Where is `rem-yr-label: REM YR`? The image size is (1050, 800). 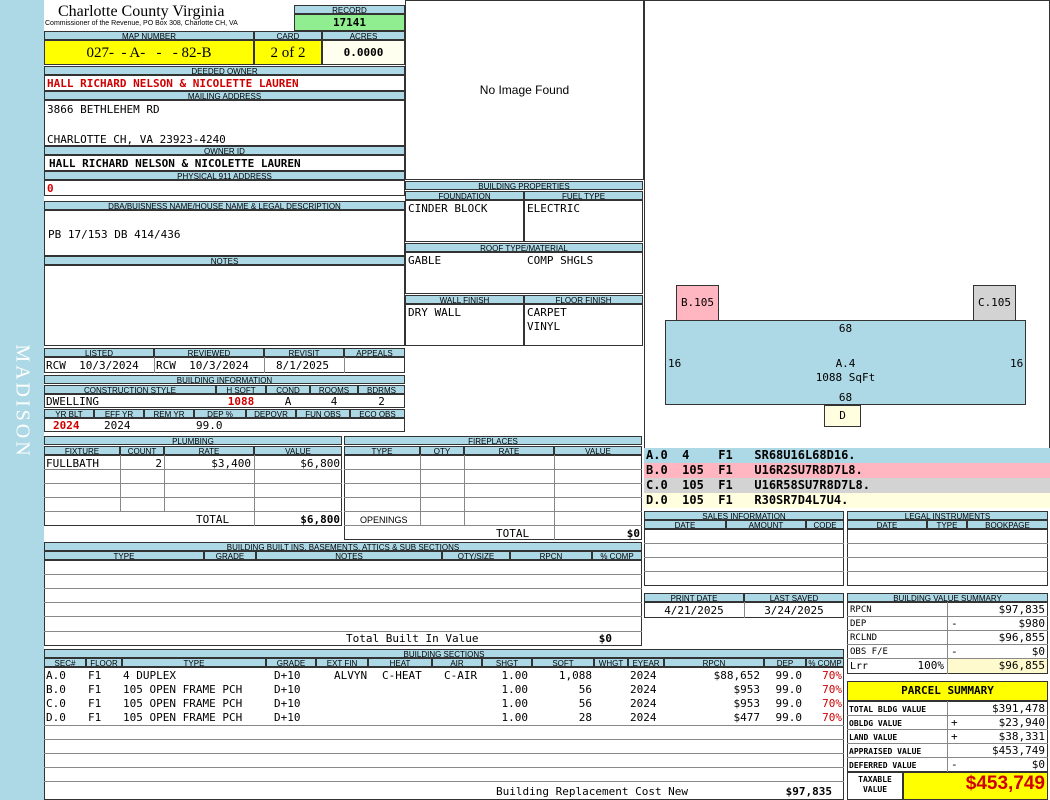 rem-yr-label: REM YR is located at coordinates (169, 413).